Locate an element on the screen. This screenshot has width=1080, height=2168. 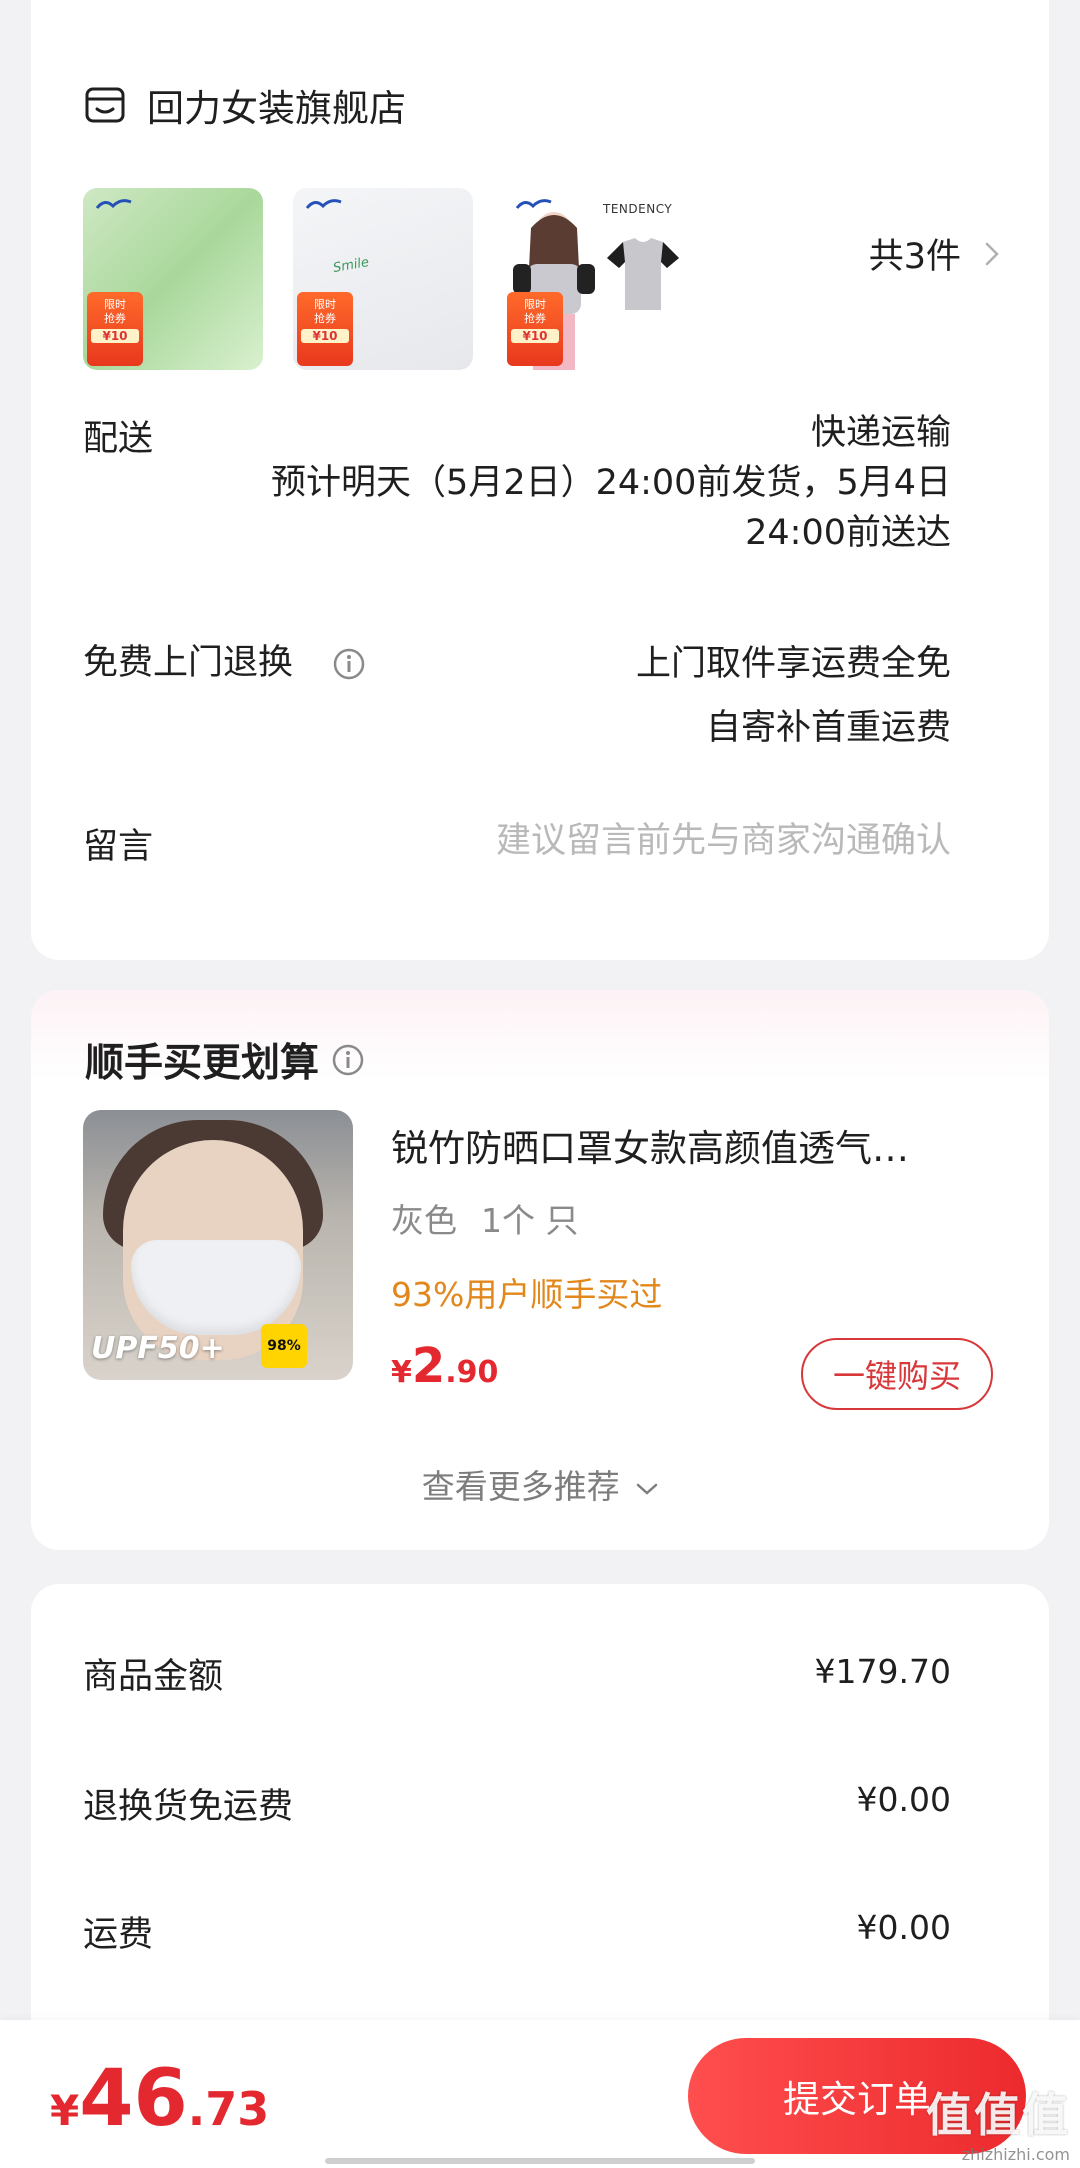
returns-row-label: 免费上门退换 is located at coordinates (224, 659).